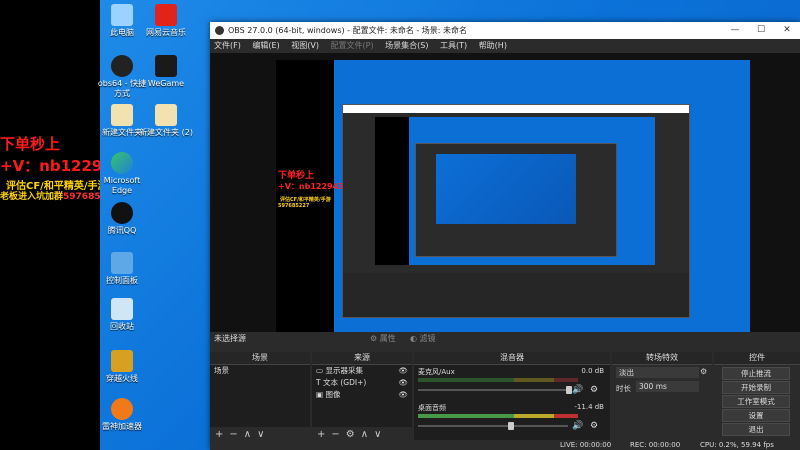 The image size is (800, 450). Describe the element at coordinates (511, 426) in the screenshot. I see `volume-slider-handle` at that location.